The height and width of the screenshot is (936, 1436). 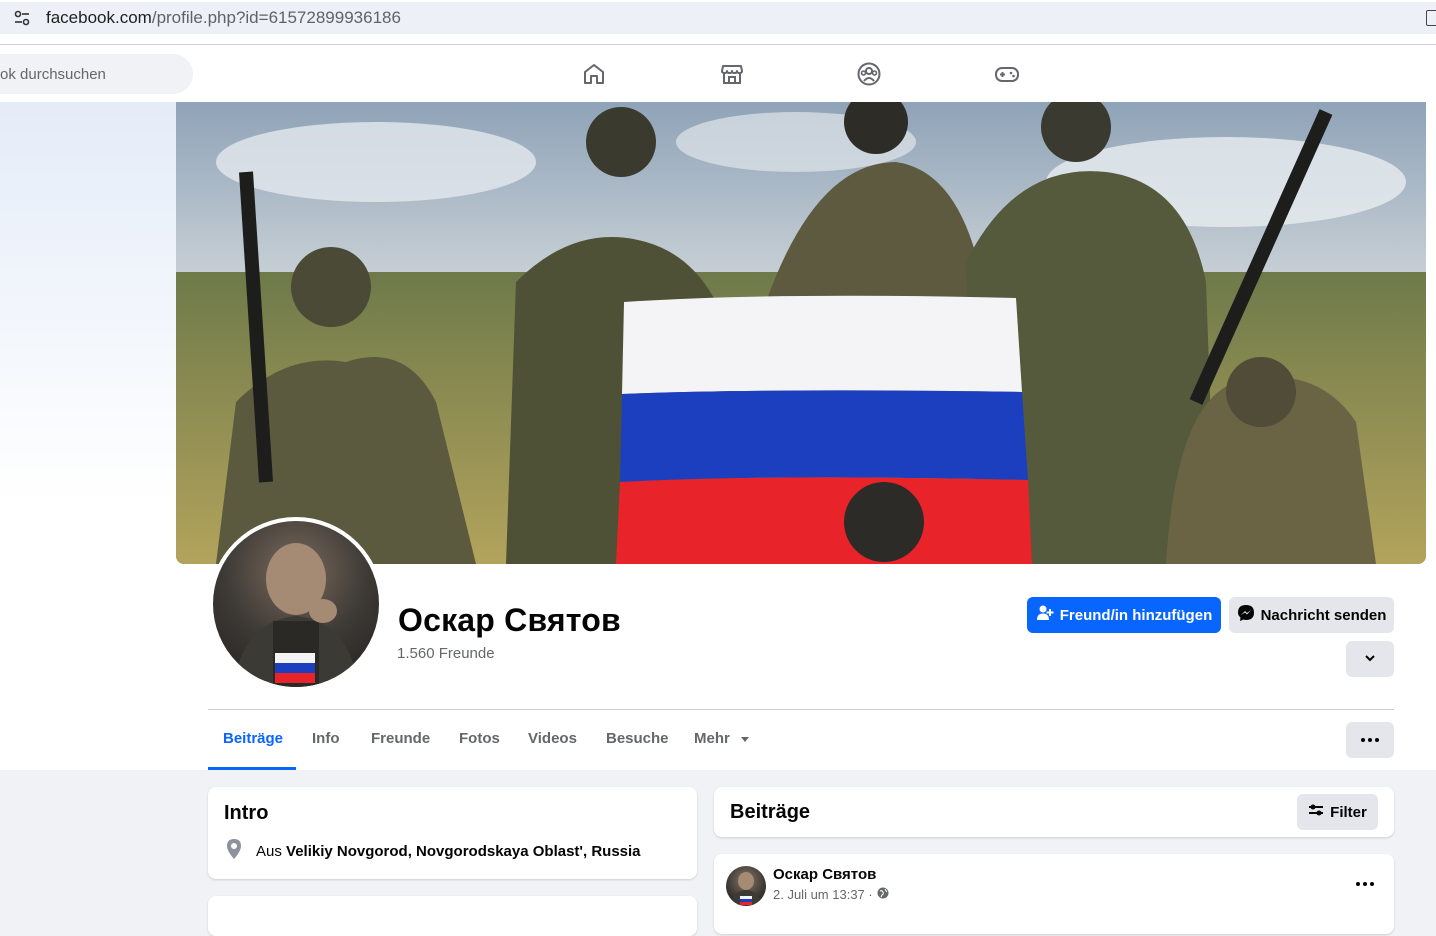 What do you see at coordinates (1136, 615) in the screenshot?
I see `add-friend-label: Freund/in hinzufügen` at bounding box center [1136, 615].